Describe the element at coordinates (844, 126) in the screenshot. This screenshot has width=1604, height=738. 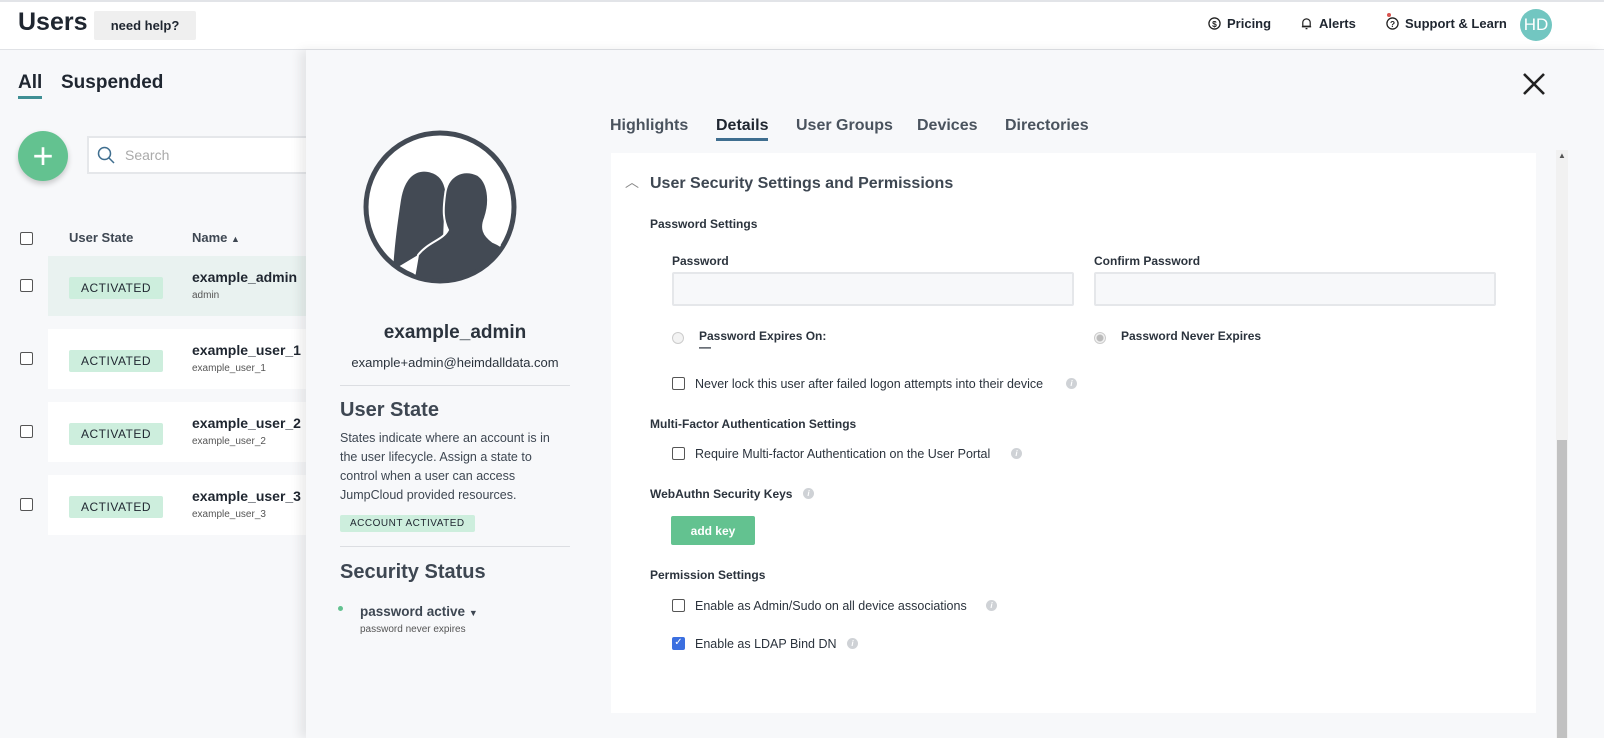
I see `tab-user-groups: User Groups` at that location.